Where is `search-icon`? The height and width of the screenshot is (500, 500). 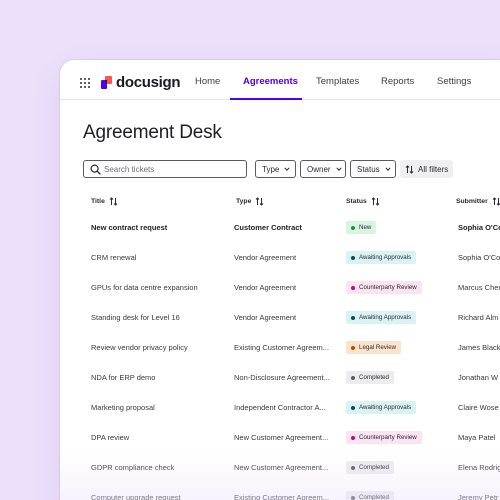
search-icon is located at coordinates (95, 169).